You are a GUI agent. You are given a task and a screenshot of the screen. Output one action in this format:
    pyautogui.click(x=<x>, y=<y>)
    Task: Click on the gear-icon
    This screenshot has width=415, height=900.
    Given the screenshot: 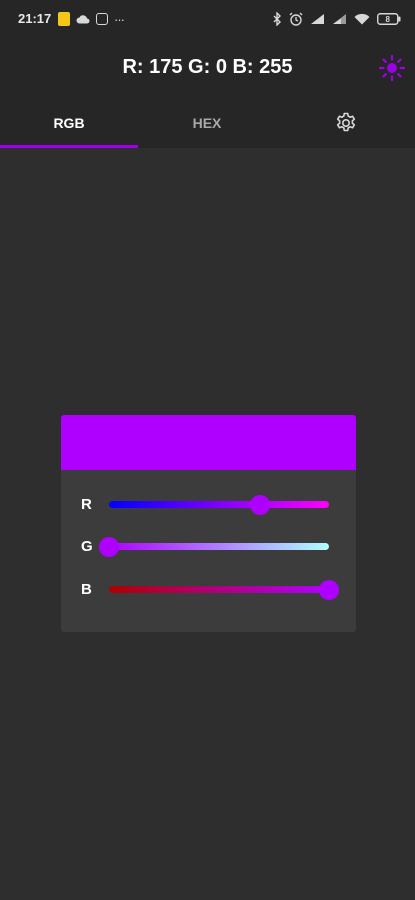 What is the action you would take?
    pyautogui.click(x=346, y=122)
    